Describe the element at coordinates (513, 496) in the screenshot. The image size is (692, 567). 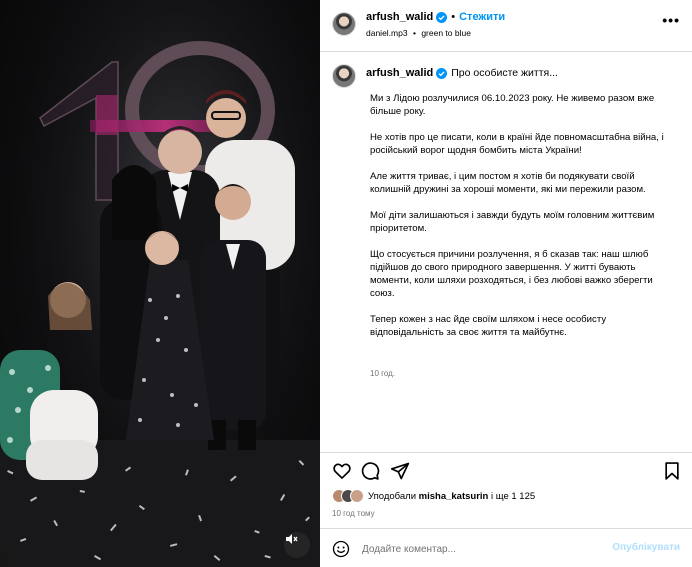
I see `likes-suffix: і ще 1 125` at that location.